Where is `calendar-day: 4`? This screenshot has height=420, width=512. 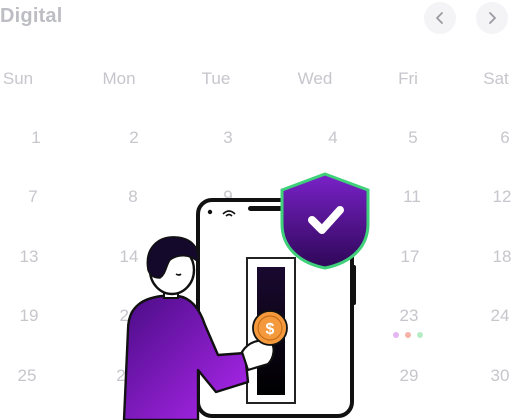
calendar-day: 4 is located at coordinates (332, 138).